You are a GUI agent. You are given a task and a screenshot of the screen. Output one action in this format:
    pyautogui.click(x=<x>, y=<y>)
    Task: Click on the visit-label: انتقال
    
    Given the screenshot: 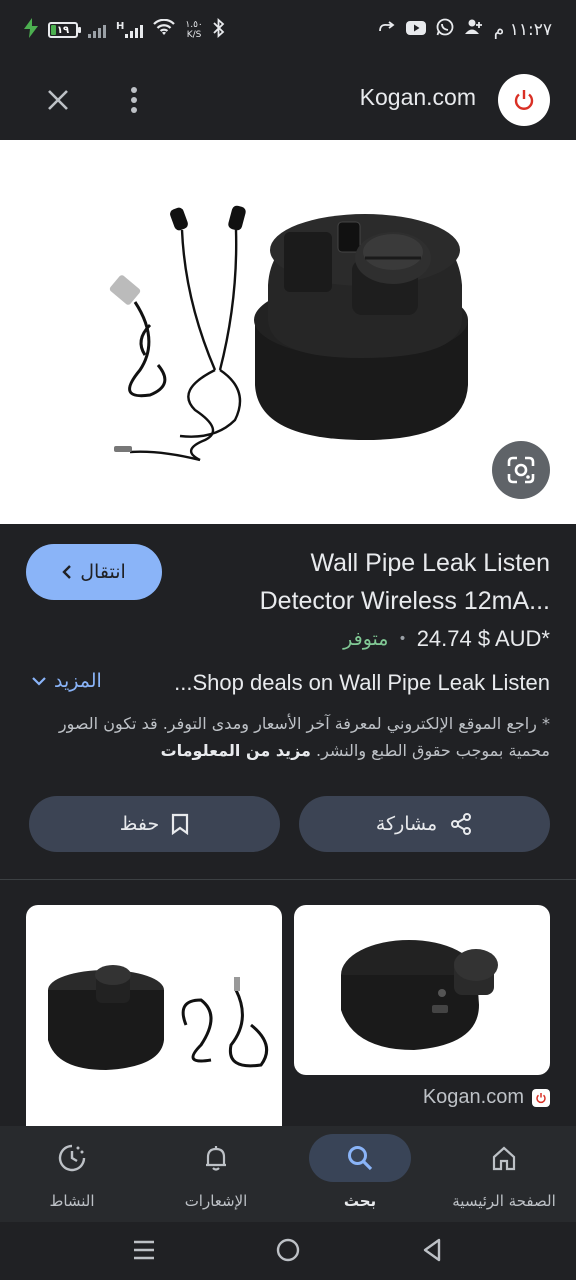 What is the action you would take?
    pyautogui.click(x=103, y=572)
    